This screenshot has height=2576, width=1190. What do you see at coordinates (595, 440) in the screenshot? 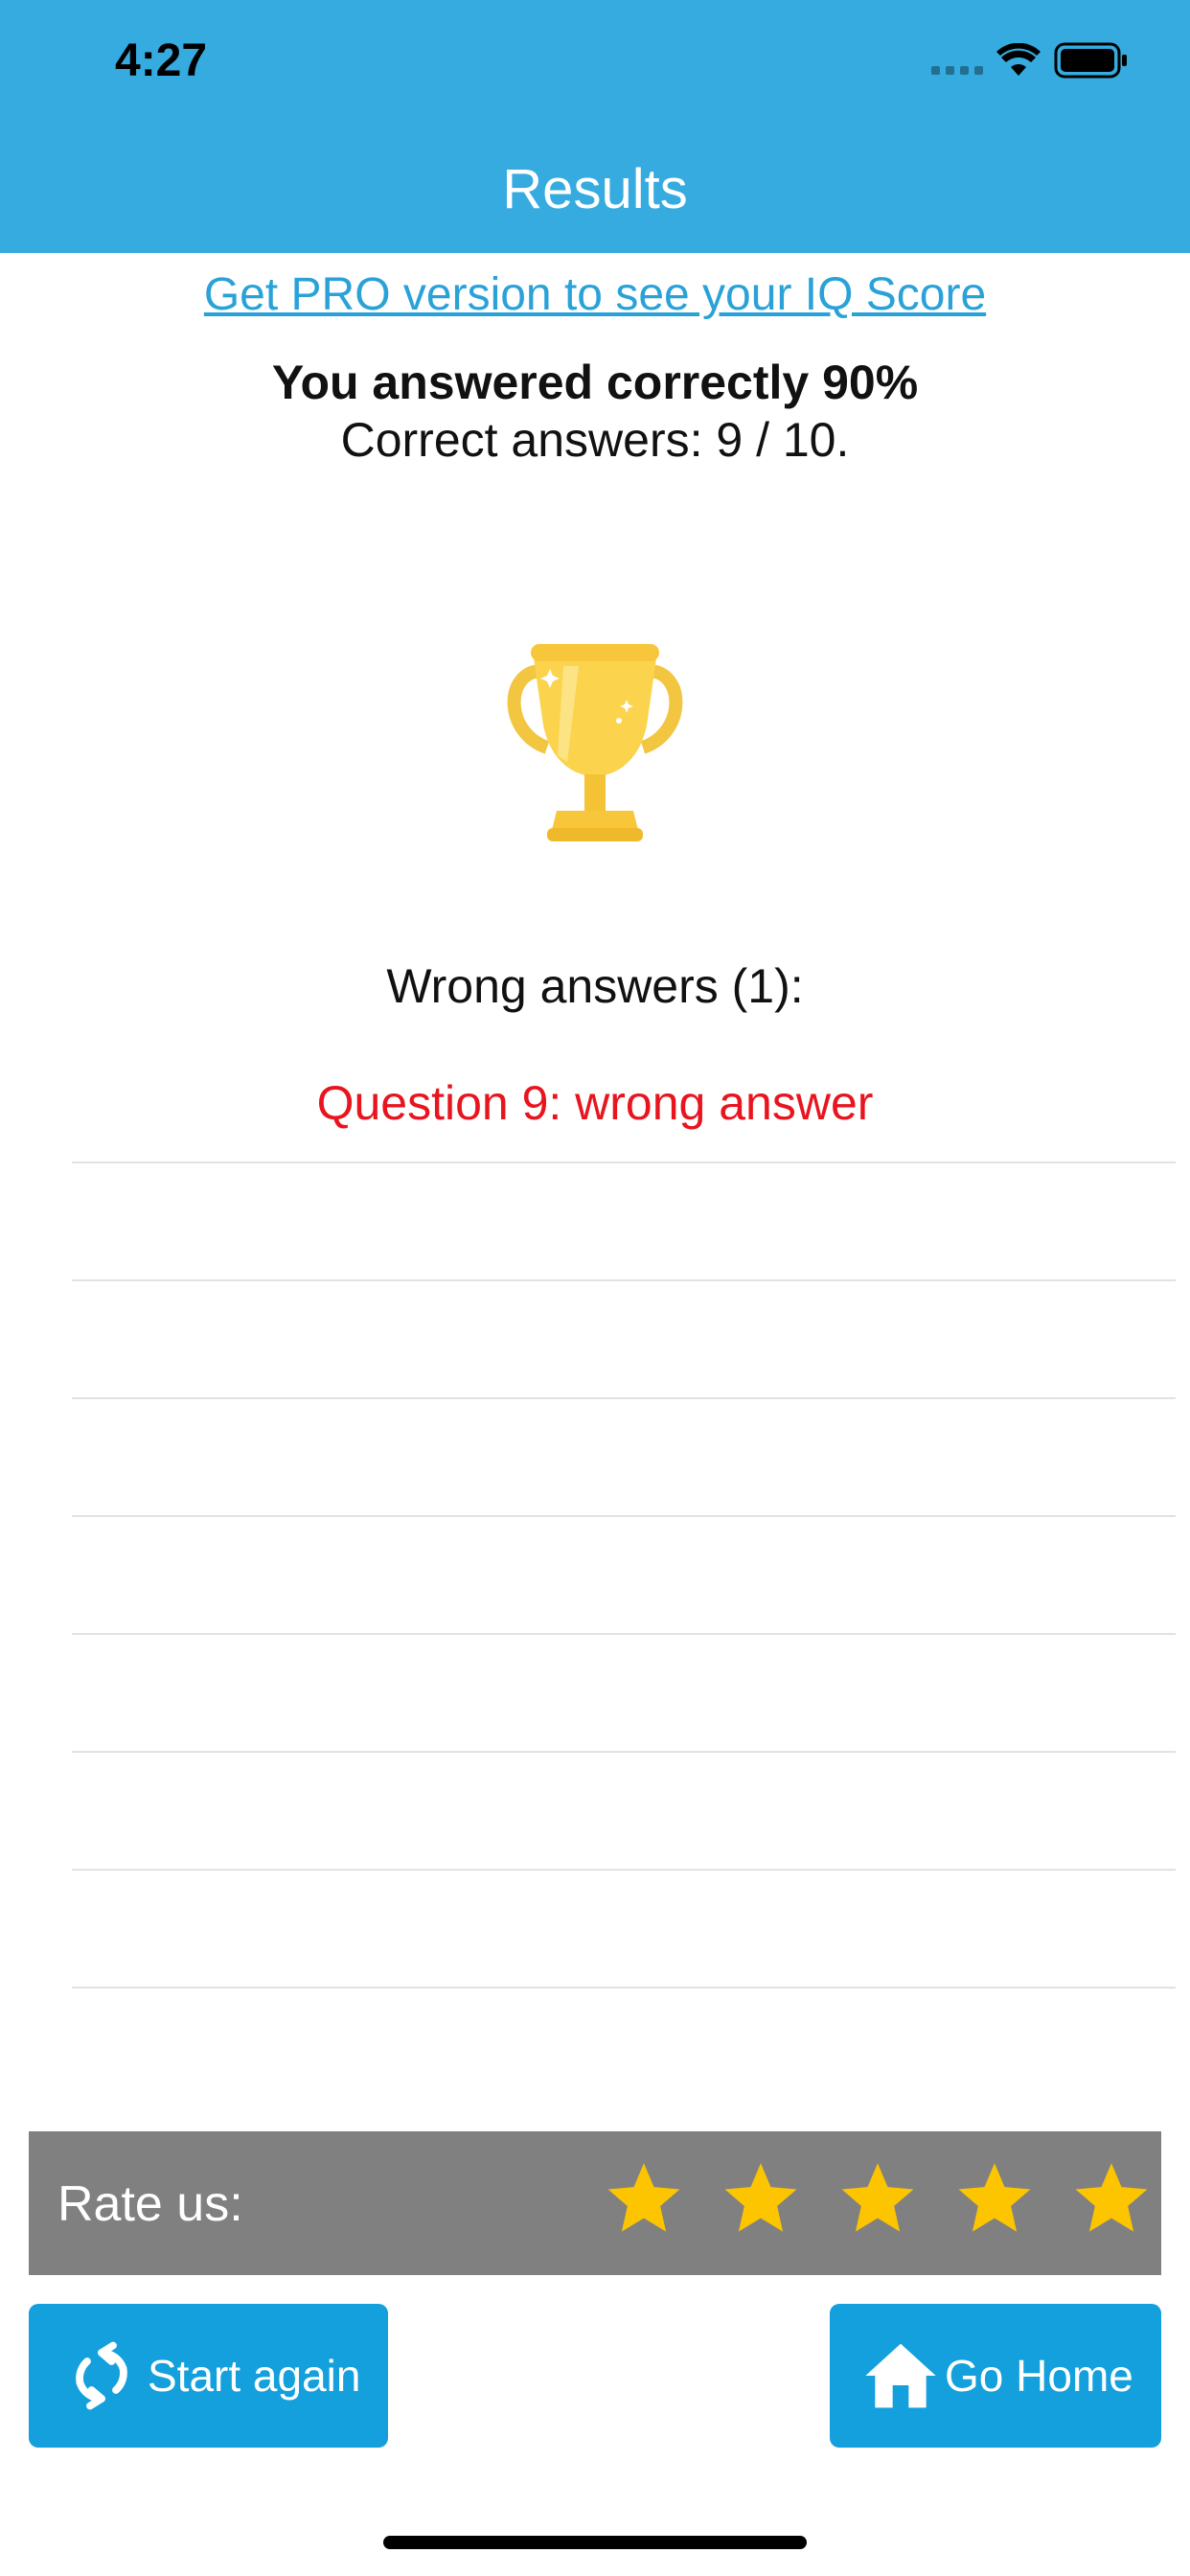
I see `correct-answers-count: Correct answers: 9 / 10.` at bounding box center [595, 440].